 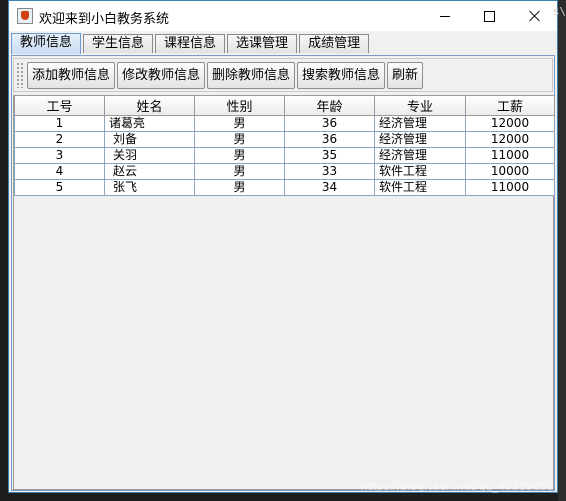 I want to click on tab-grade-management: 成绩管理, so click(x=334, y=43).